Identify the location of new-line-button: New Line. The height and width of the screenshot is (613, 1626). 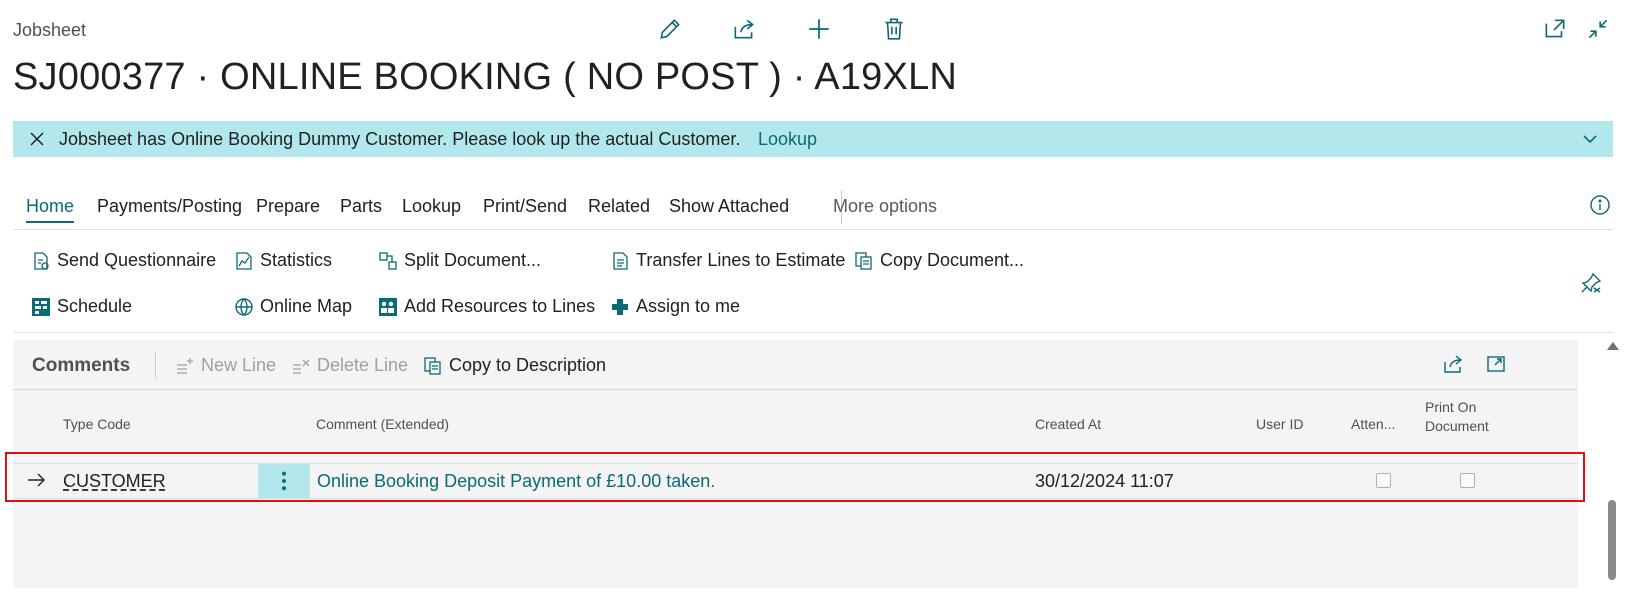
(225, 365).